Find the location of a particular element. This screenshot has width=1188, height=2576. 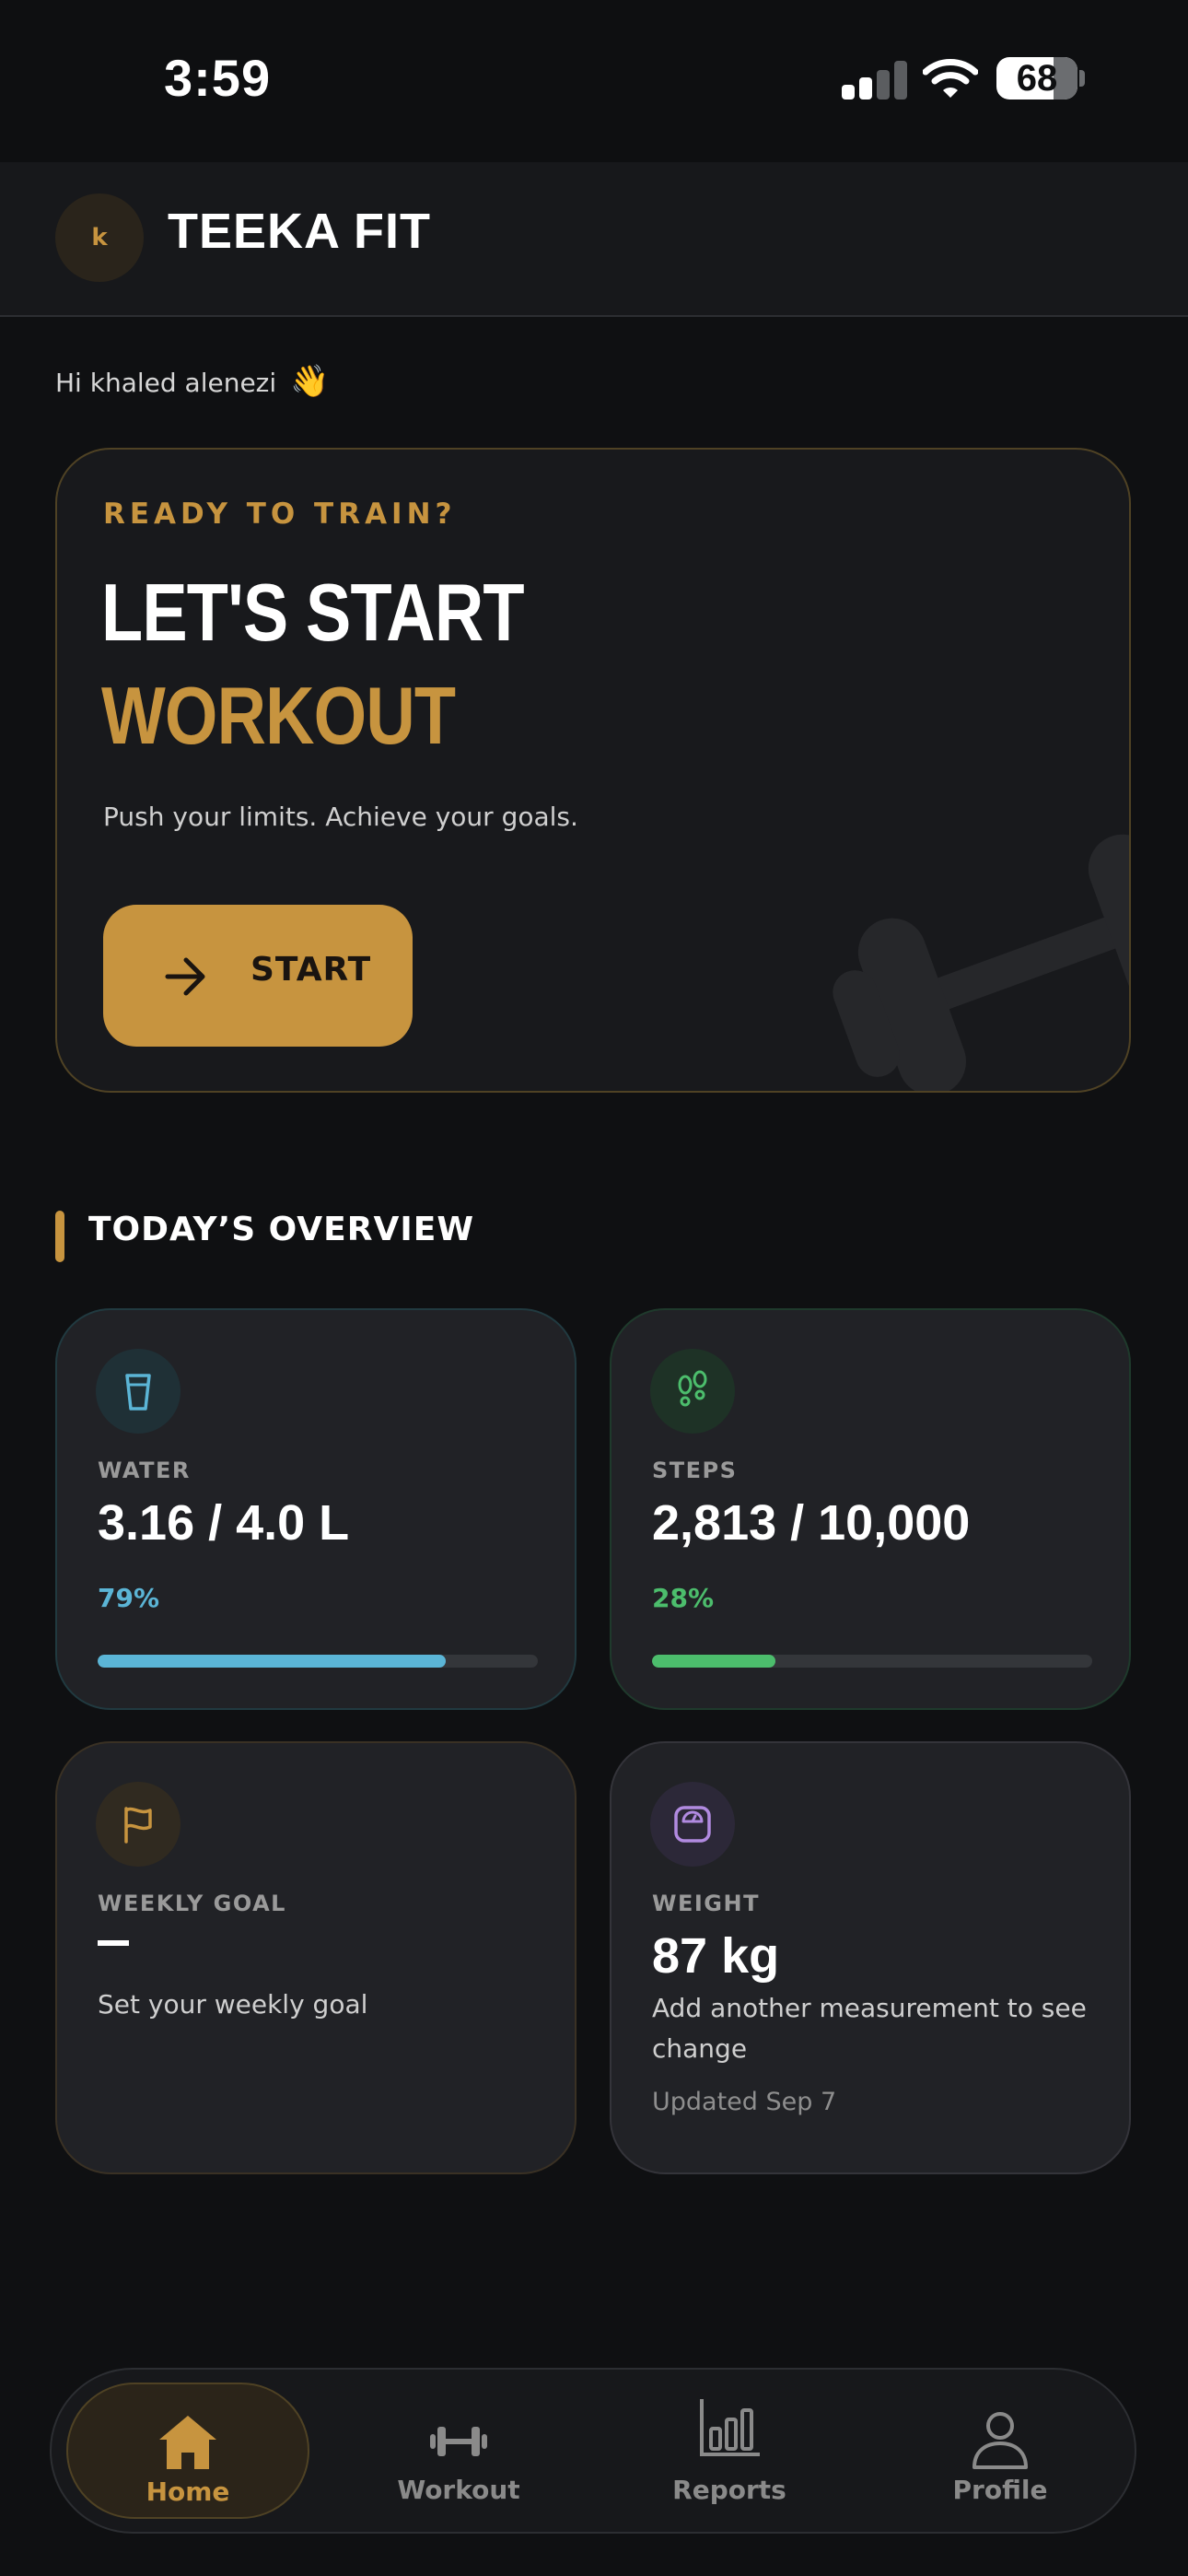

water-card: WATER 3.16 / 4.0 L 79% is located at coordinates (316, 1509).